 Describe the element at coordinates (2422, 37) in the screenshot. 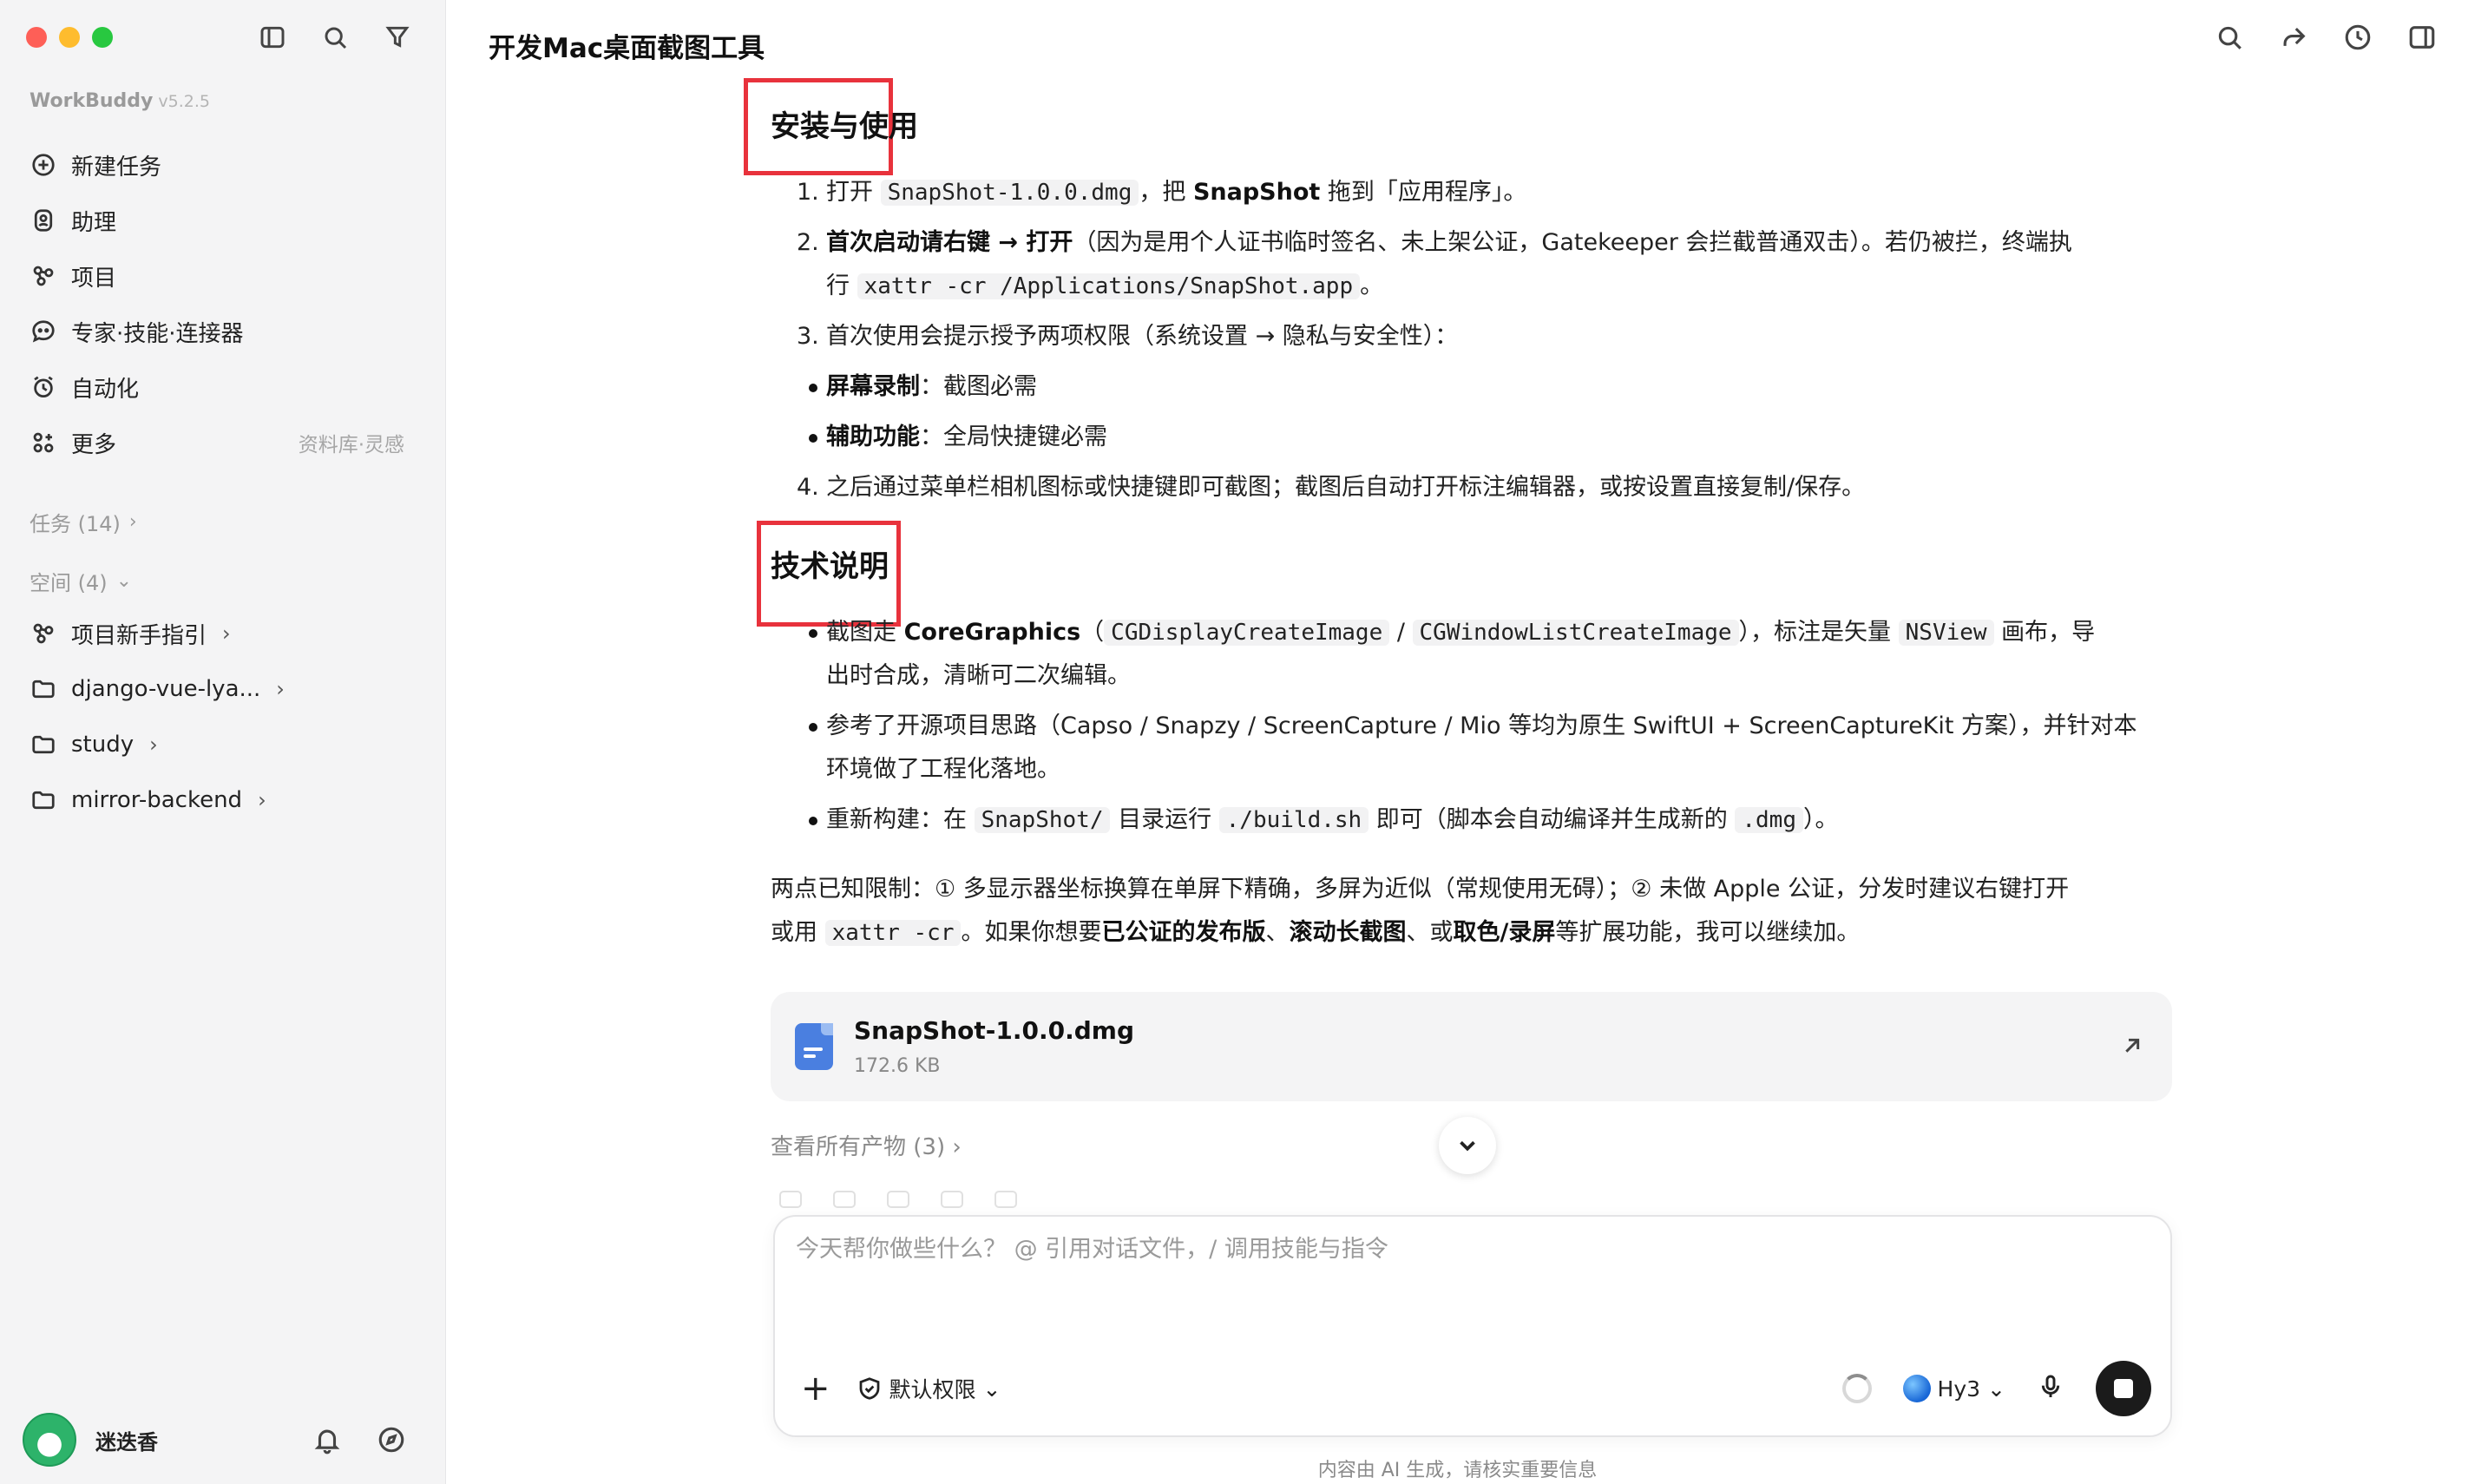

I see `toggle-panel-icon` at that location.